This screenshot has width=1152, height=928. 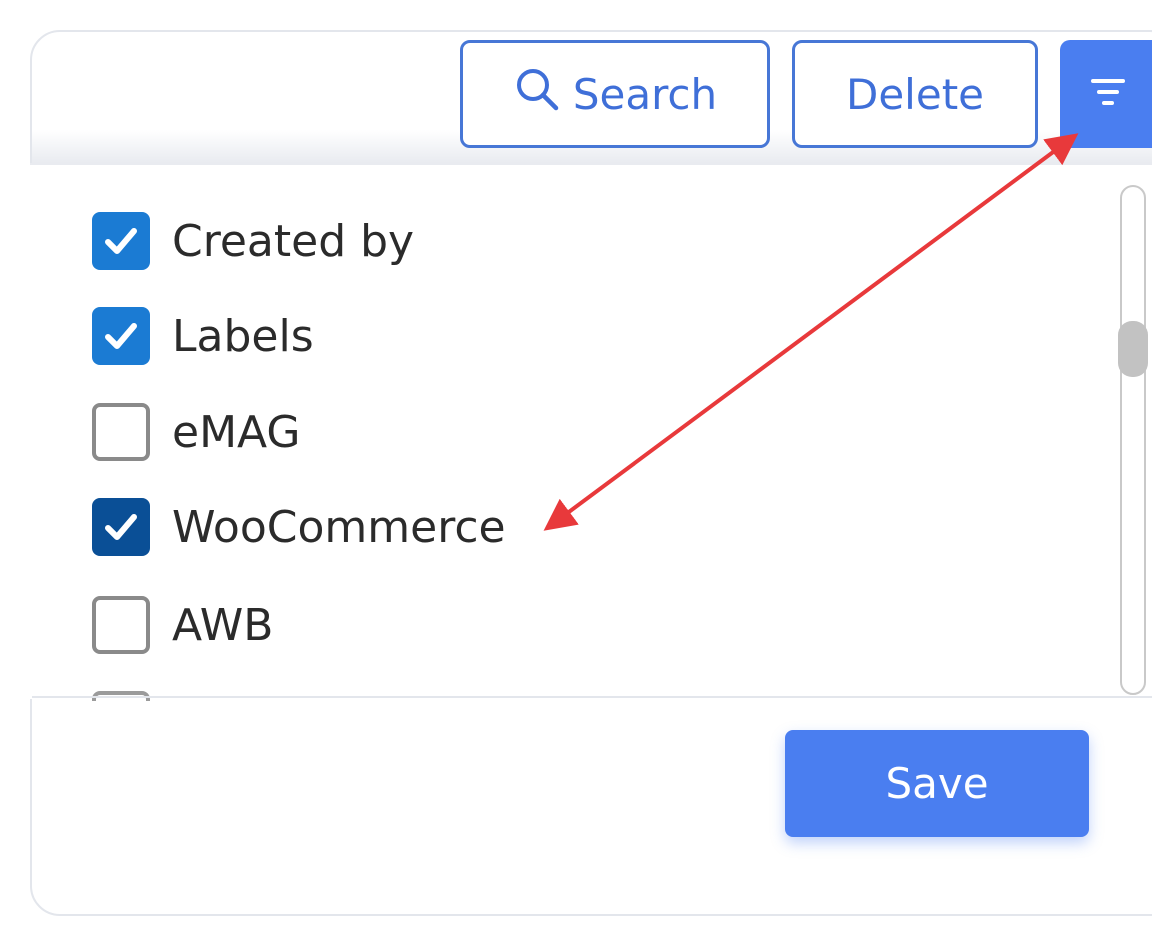 What do you see at coordinates (293, 241) in the screenshot?
I see `option-label: Created by` at bounding box center [293, 241].